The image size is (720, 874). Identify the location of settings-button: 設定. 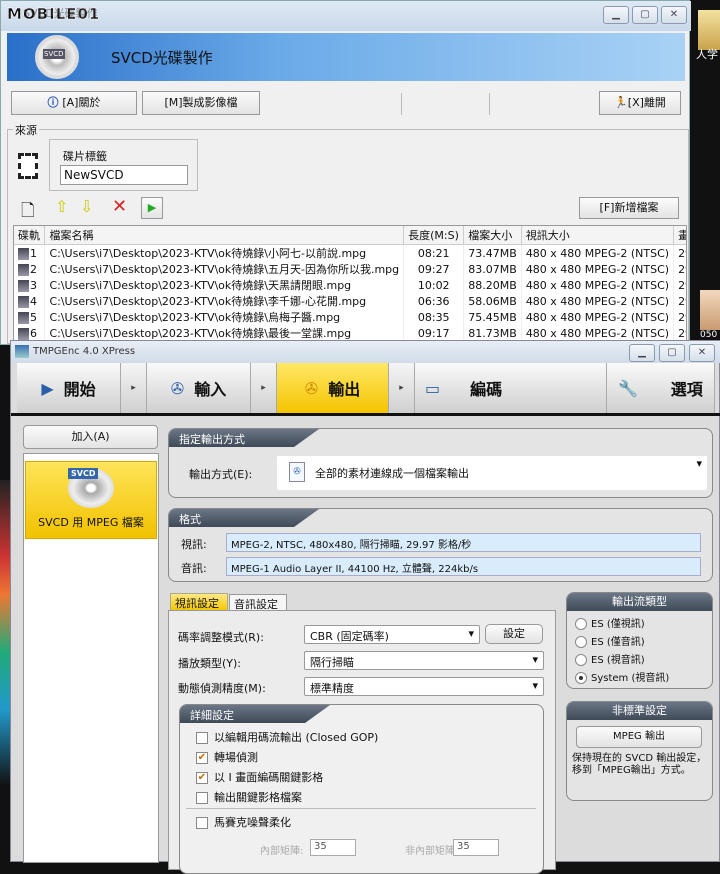
(514, 634).